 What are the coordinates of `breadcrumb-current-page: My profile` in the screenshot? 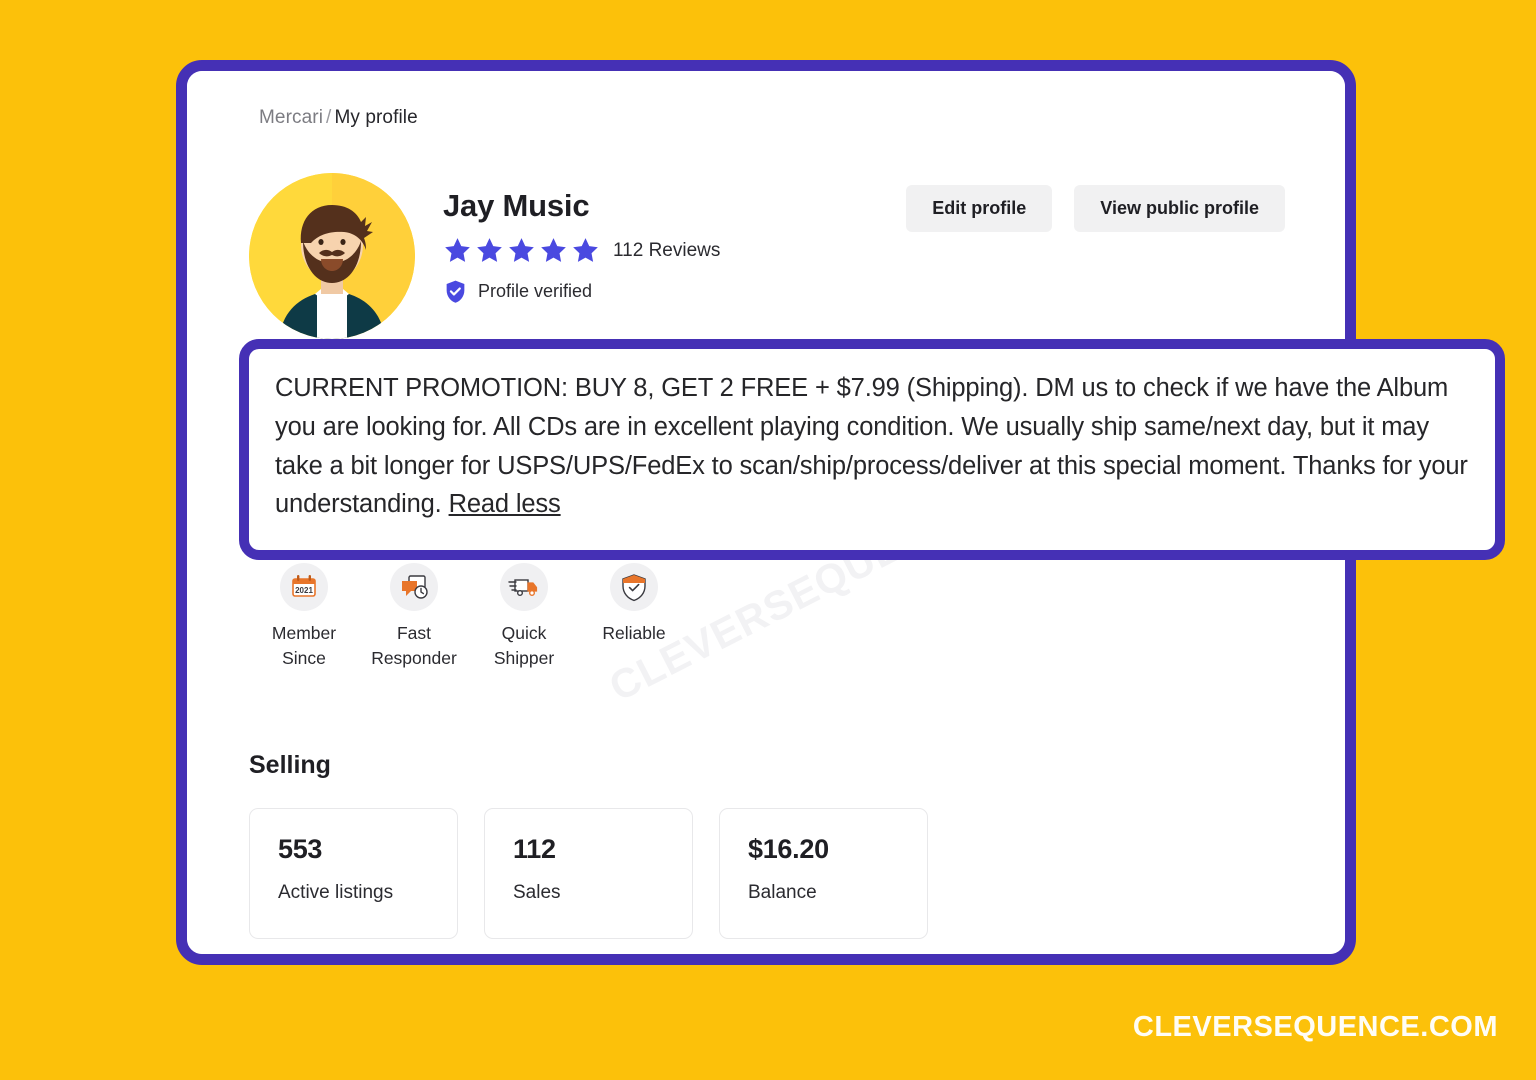 It's located at (376, 117).